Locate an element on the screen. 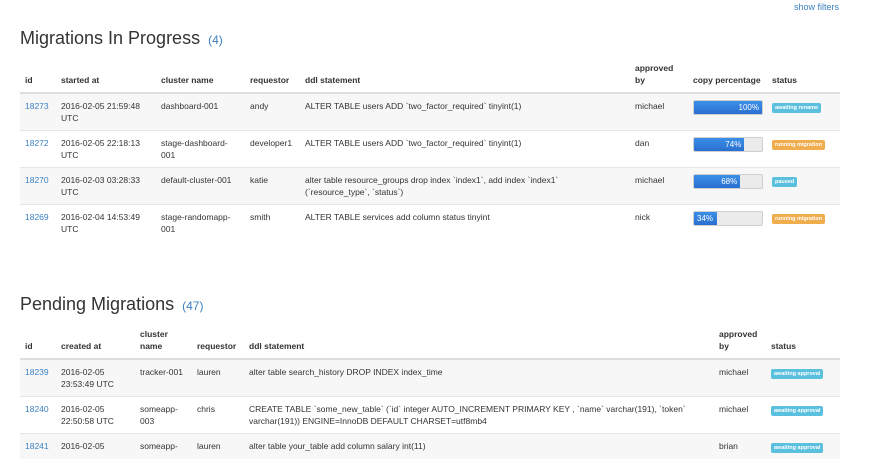  cluster-name: someapp- is located at coordinates (163, 446).